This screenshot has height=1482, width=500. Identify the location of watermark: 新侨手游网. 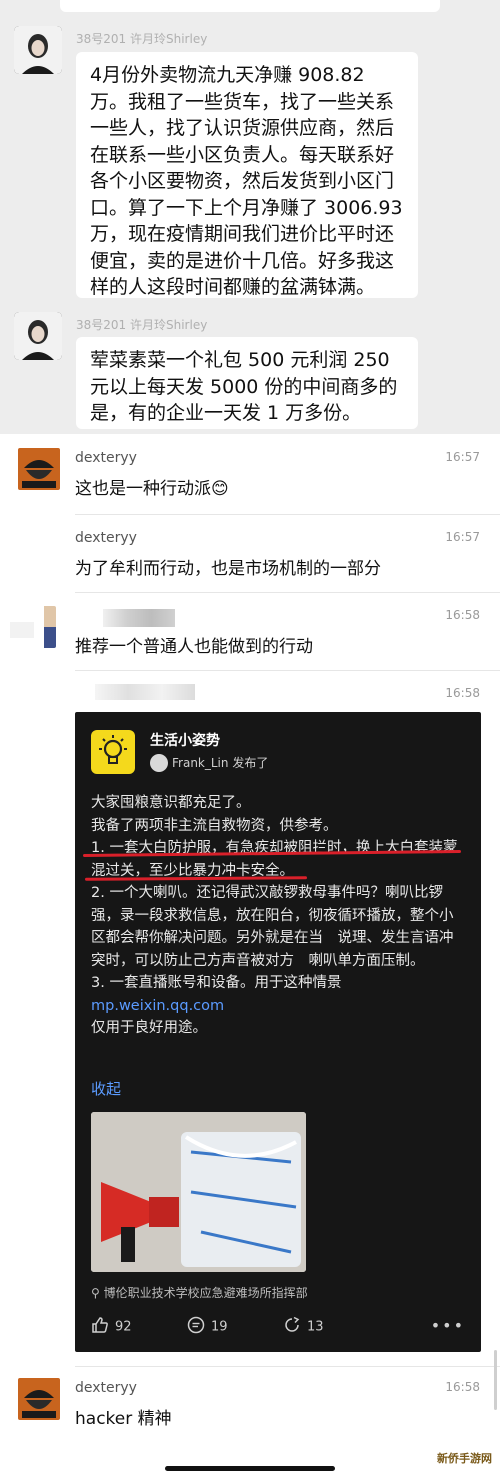
(464, 1458).